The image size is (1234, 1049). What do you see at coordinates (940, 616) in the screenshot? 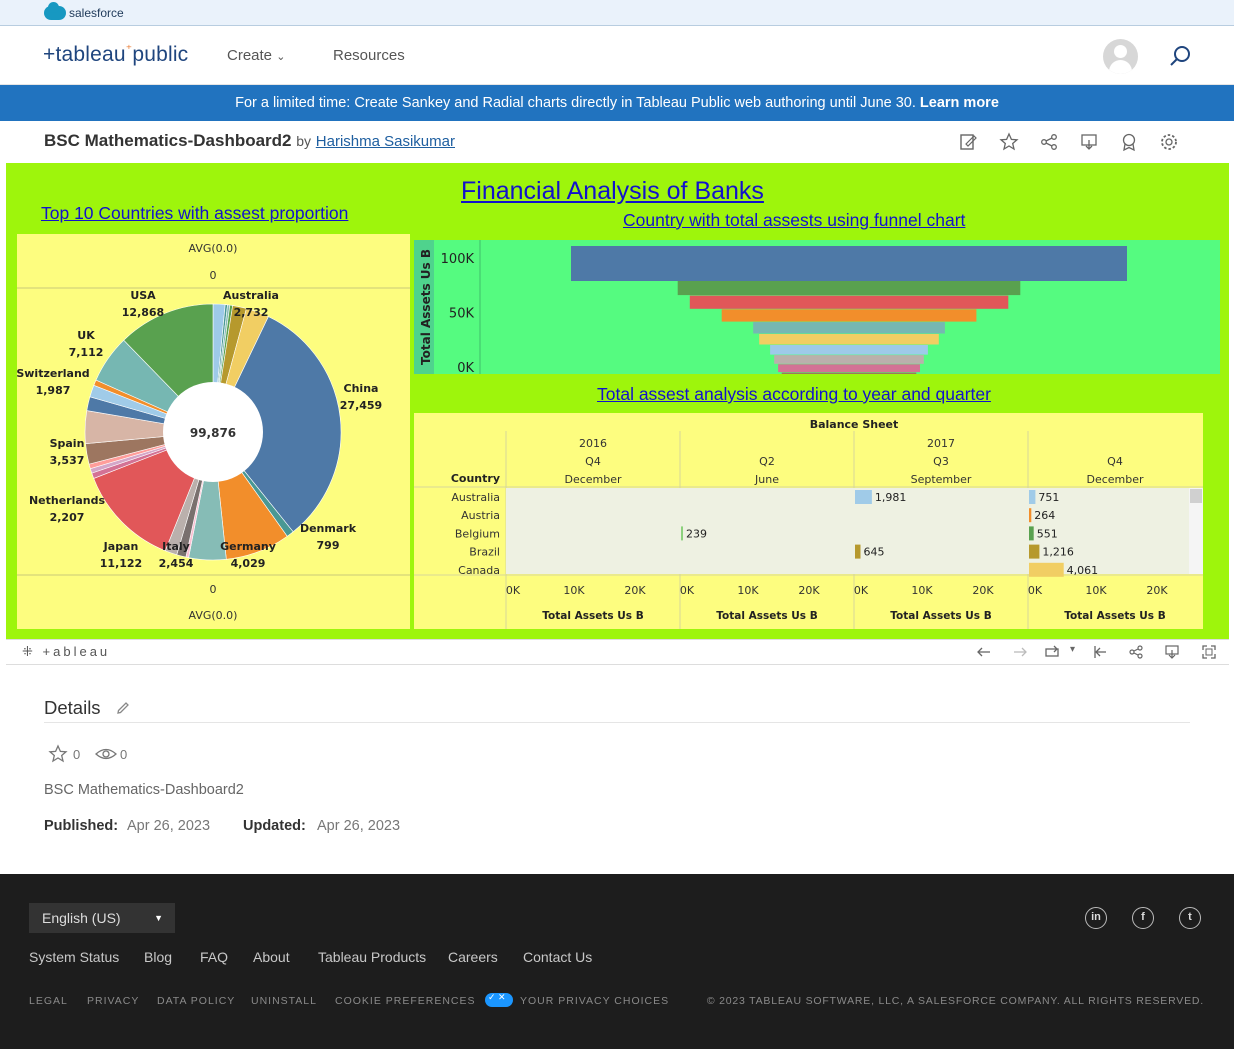
I see `x-axis-label: Total Assets Us B` at bounding box center [940, 616].